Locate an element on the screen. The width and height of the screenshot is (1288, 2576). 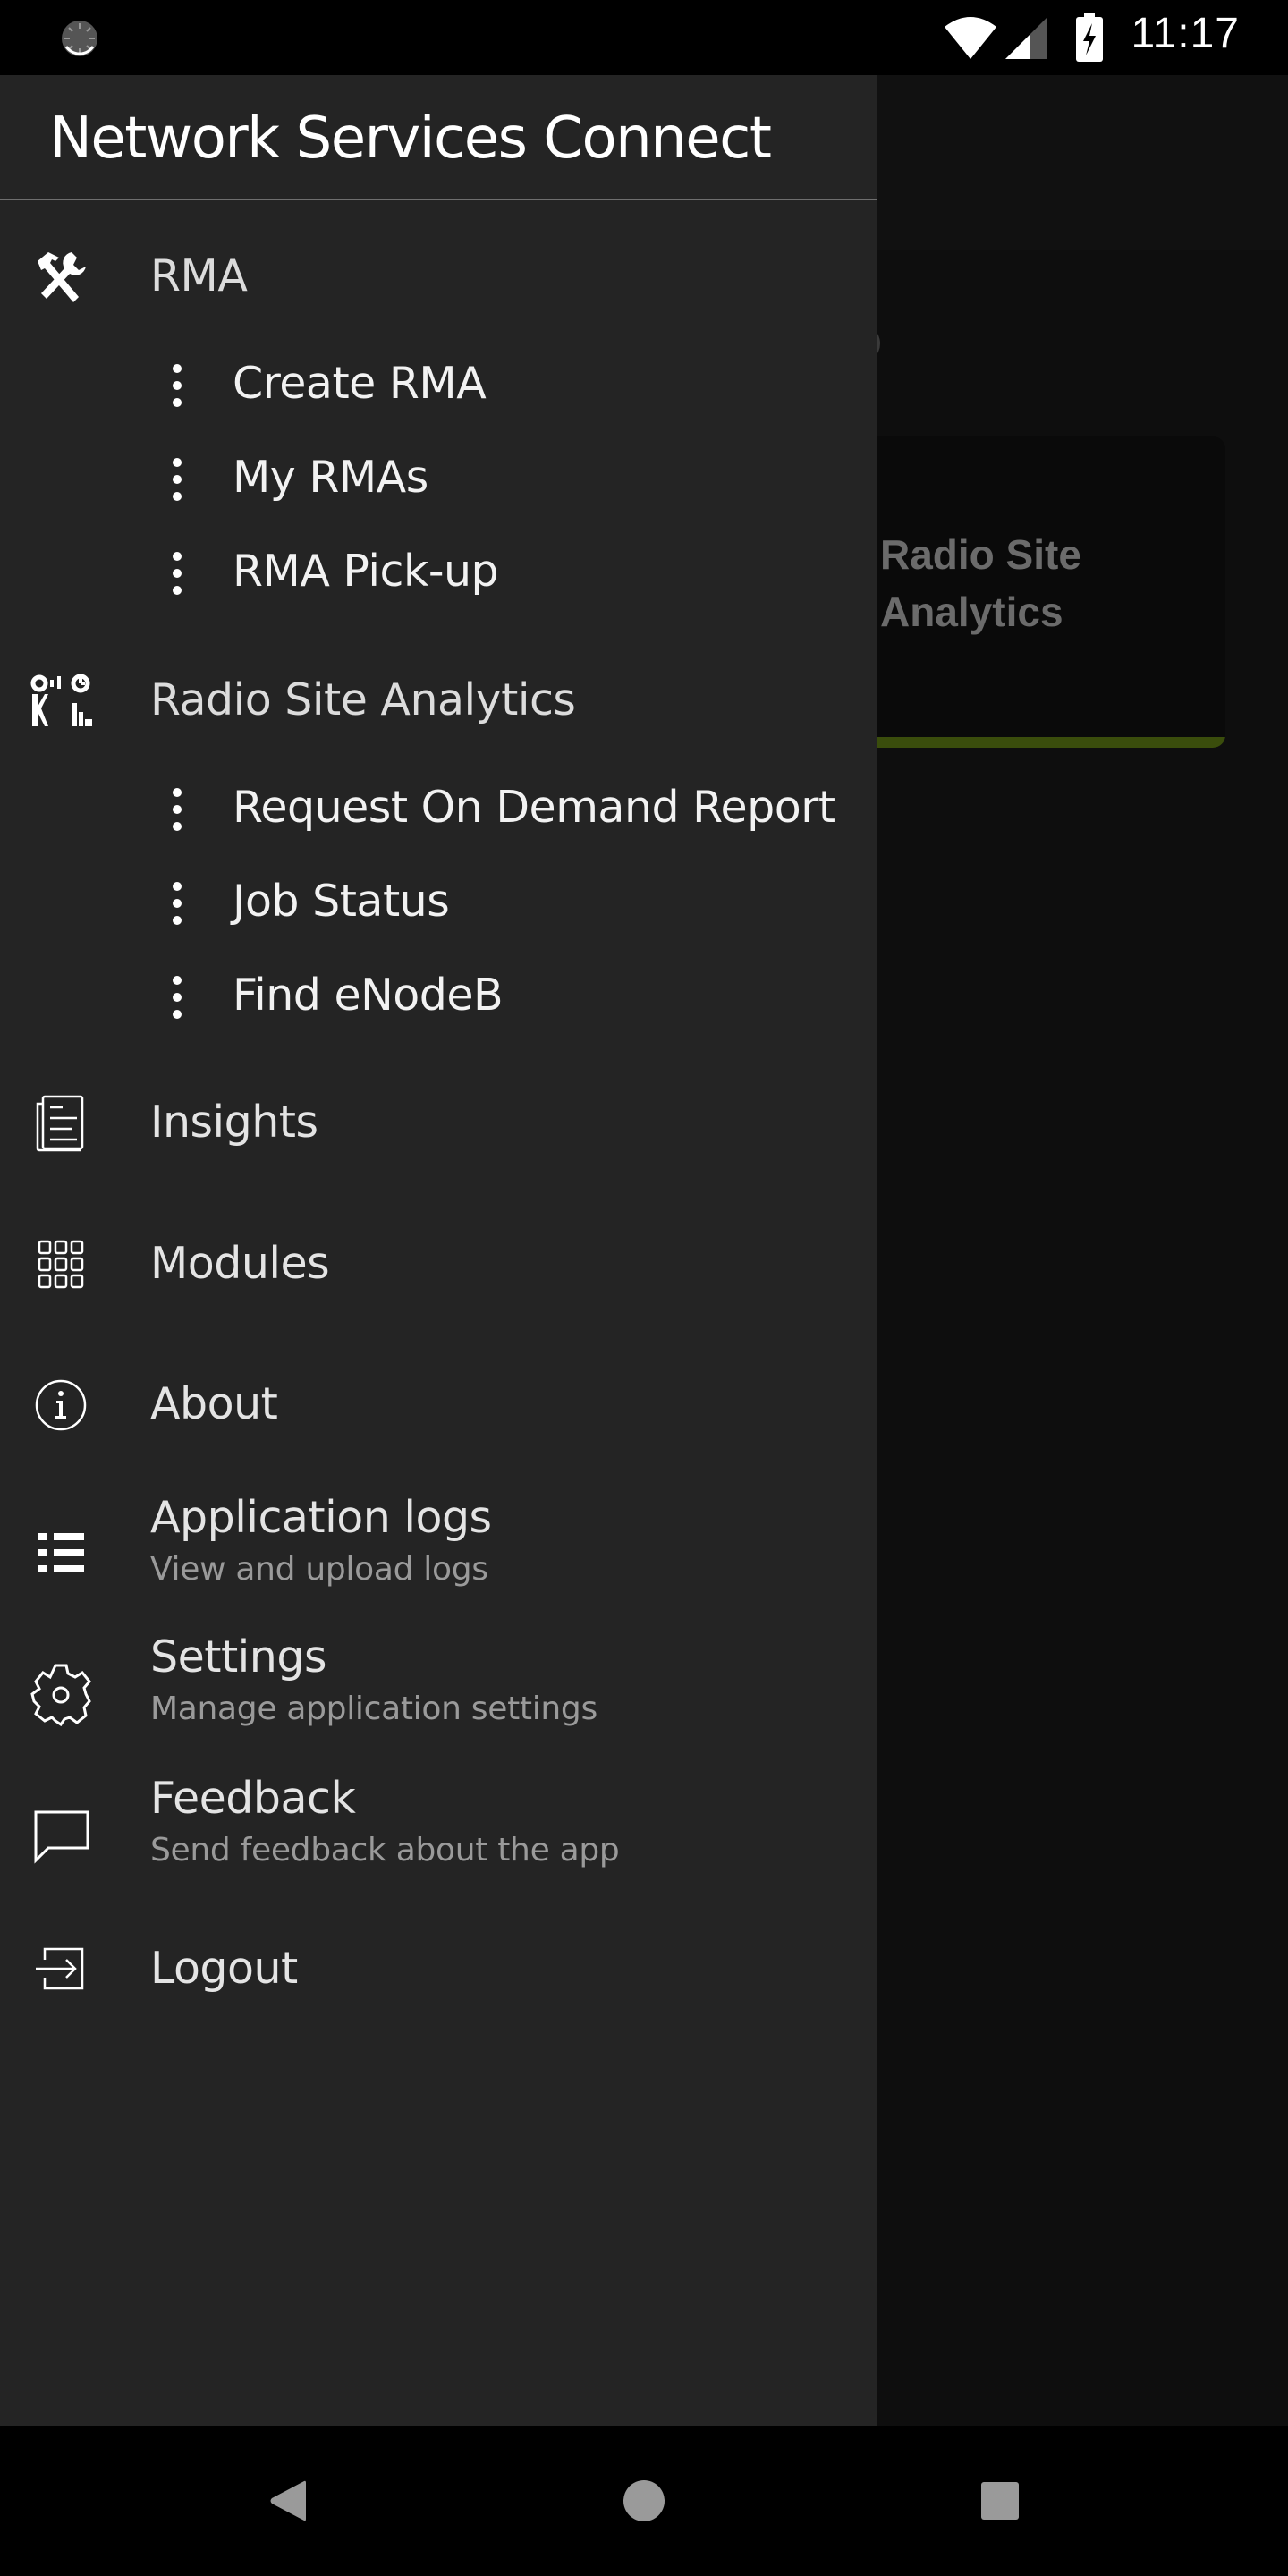
back-icon is located at coordinates (288, 2500).